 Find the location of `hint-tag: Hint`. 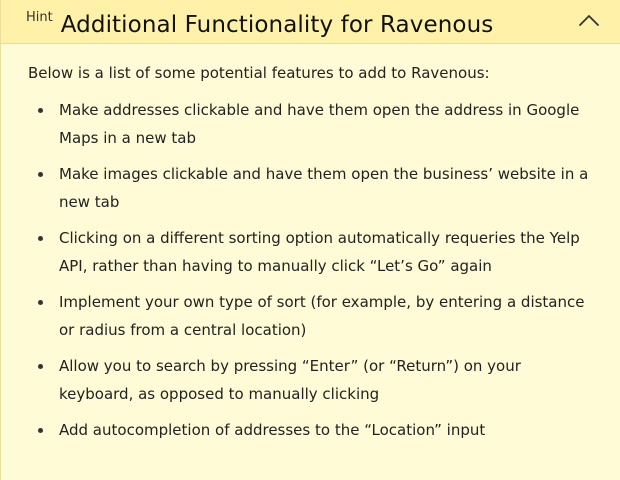

hint-tag: Hint is located at coordinates (39, 17).